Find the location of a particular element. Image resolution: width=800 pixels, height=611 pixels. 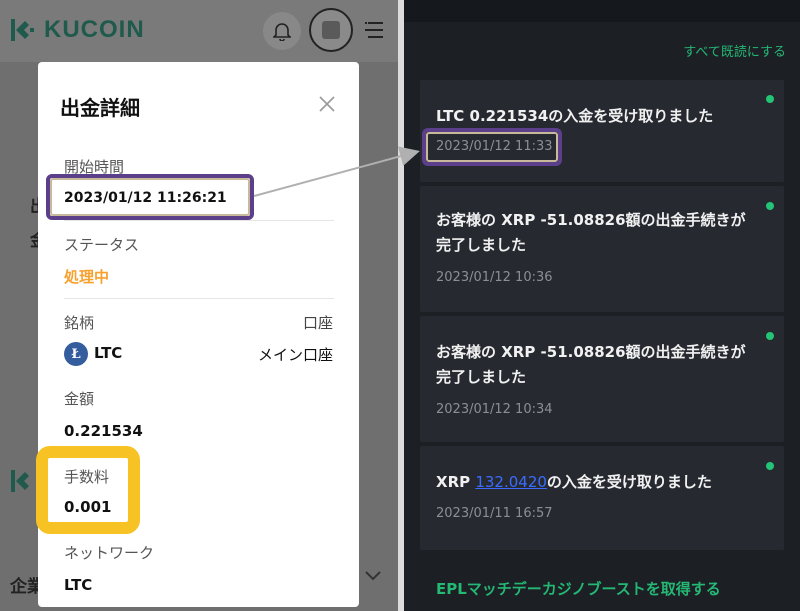

account-label: 口座 is located at coordinates (317, 323).